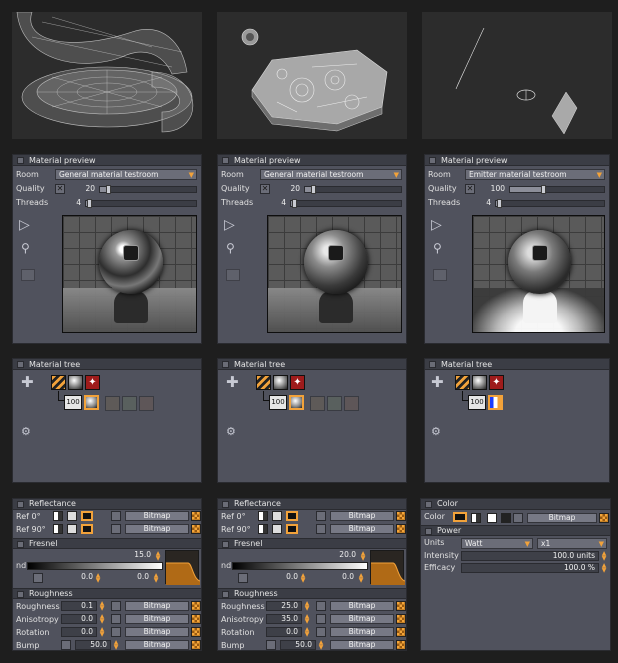  What do you see at coordinates (530, 568) in the screenshot?
I see `efficacy-field: 100.0 %` at bounding box center [530, 568].